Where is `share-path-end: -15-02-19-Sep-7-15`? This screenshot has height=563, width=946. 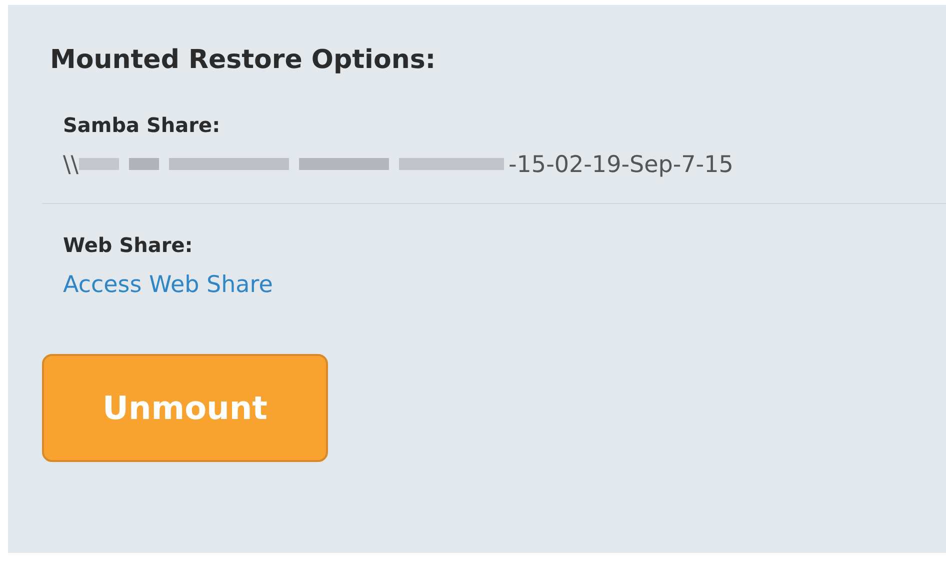 share-path-end: -15-02-19-Sep-7-15 is located at coordinates (621, 165).